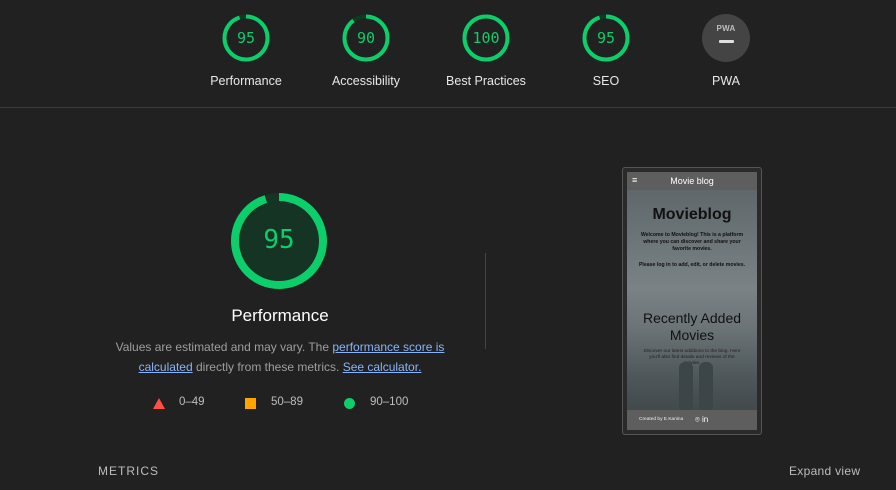  Describe the element at coordinates (280, 315) in the screenshot. I see `performance-title: Performance` at that location.